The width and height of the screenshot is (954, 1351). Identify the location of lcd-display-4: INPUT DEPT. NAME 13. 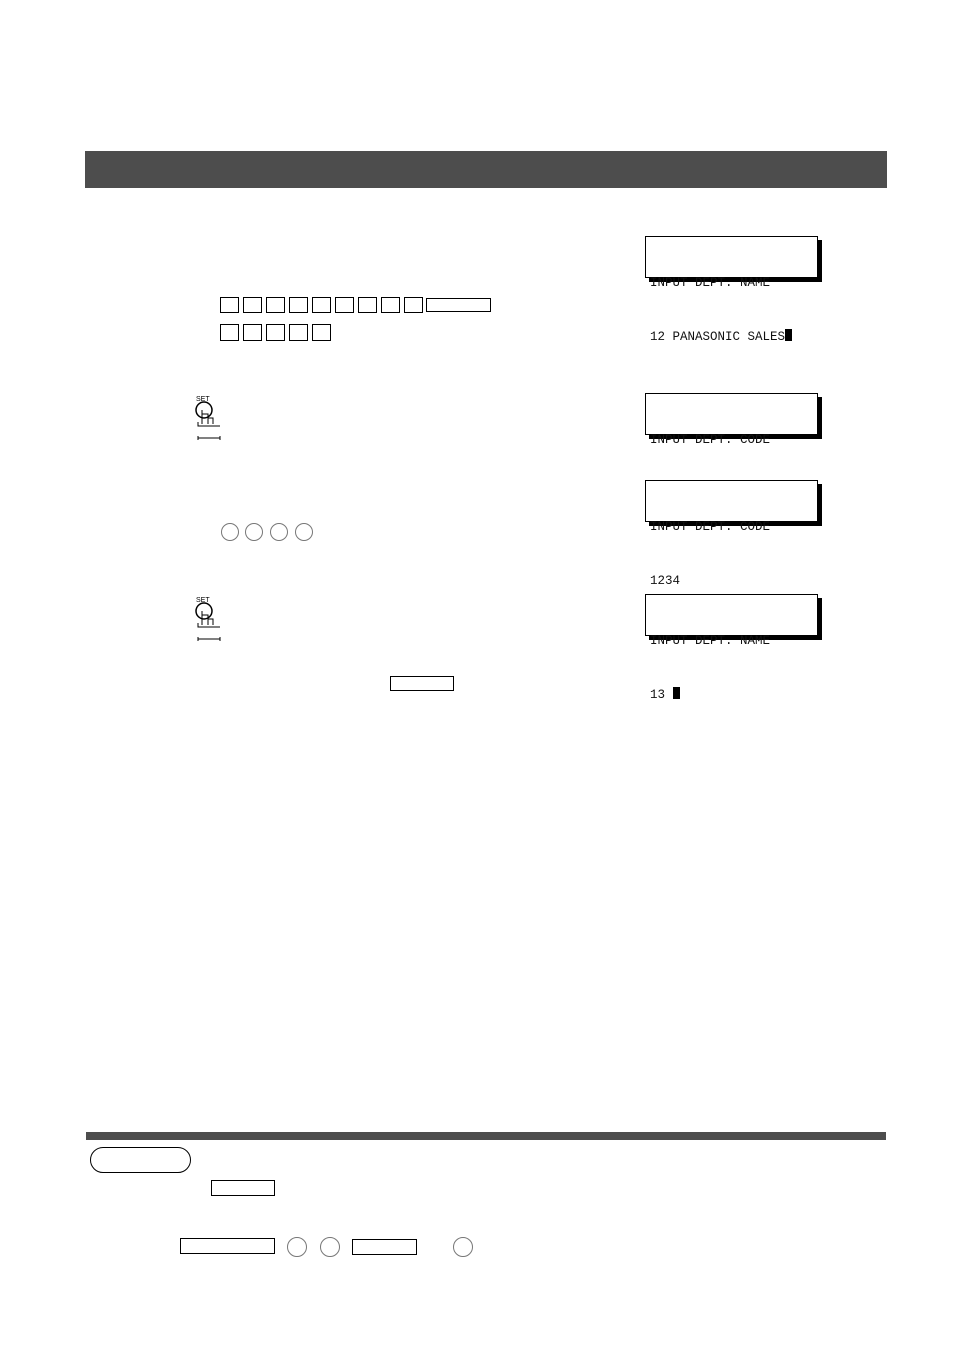
(731, 648).